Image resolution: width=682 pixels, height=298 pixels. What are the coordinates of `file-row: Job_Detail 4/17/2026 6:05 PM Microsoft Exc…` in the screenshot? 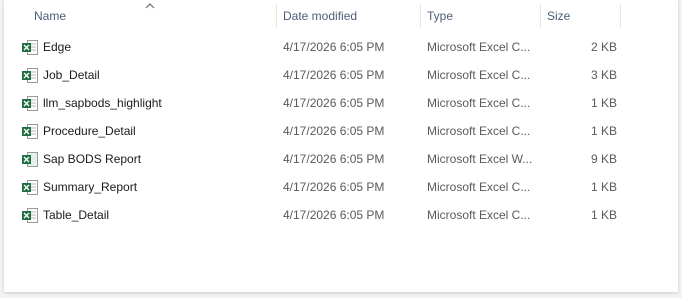 It's located at (328, 75).